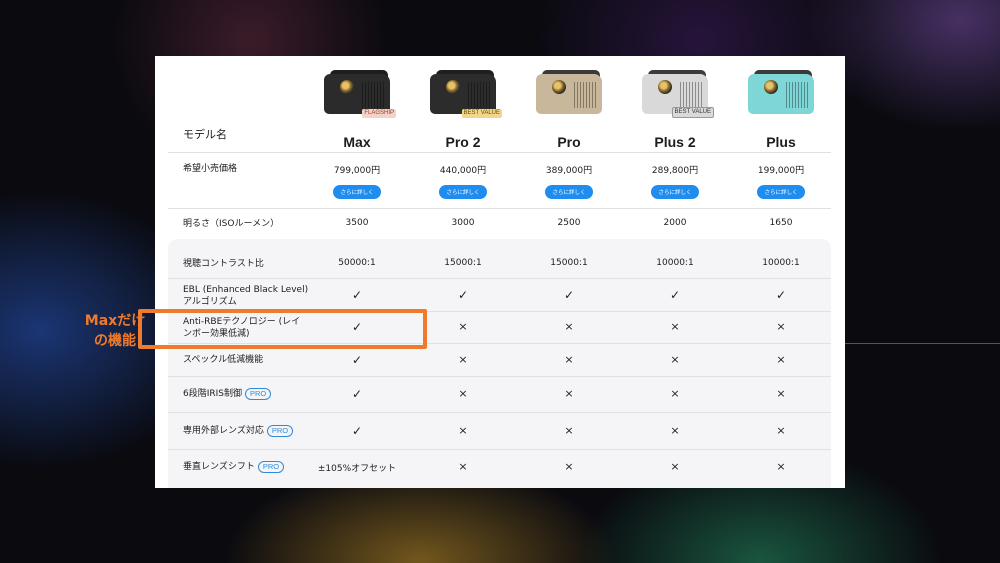  What do you see at coordinates (569, 359) in the screenshot?
I see `speckle-pro: ×` at bounding box center [569, 359].